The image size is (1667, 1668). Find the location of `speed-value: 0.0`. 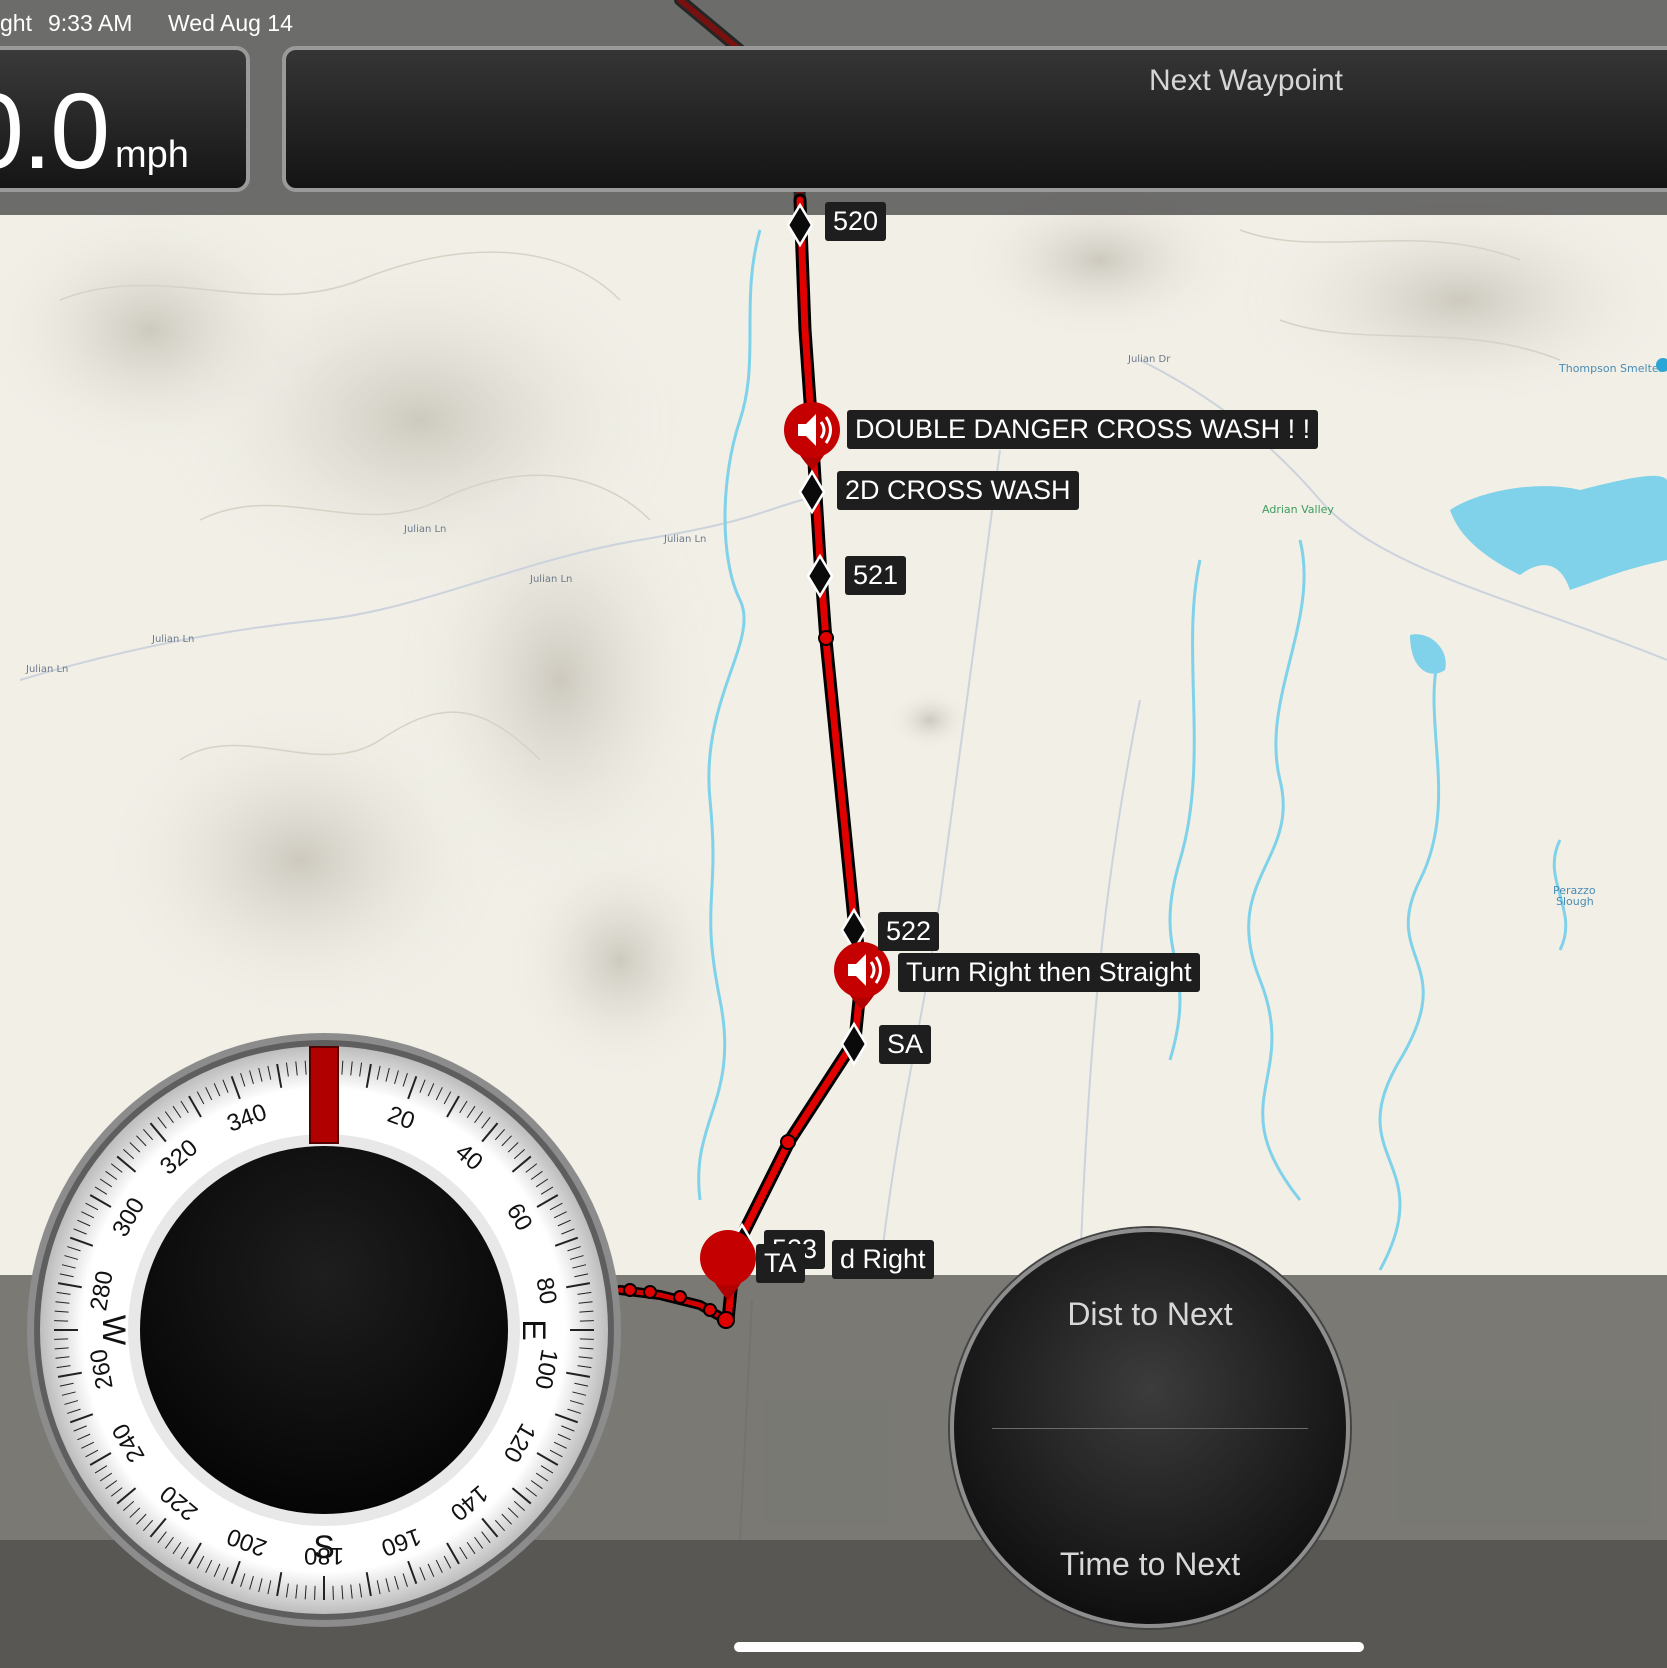

speed-value: 0.0 is located at coordinates (55, 130).